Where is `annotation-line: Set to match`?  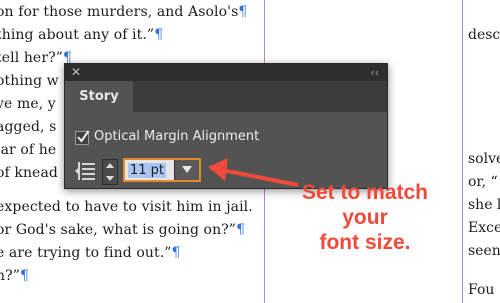 annotation-line: Set to match is located at coordinates (365, 192).